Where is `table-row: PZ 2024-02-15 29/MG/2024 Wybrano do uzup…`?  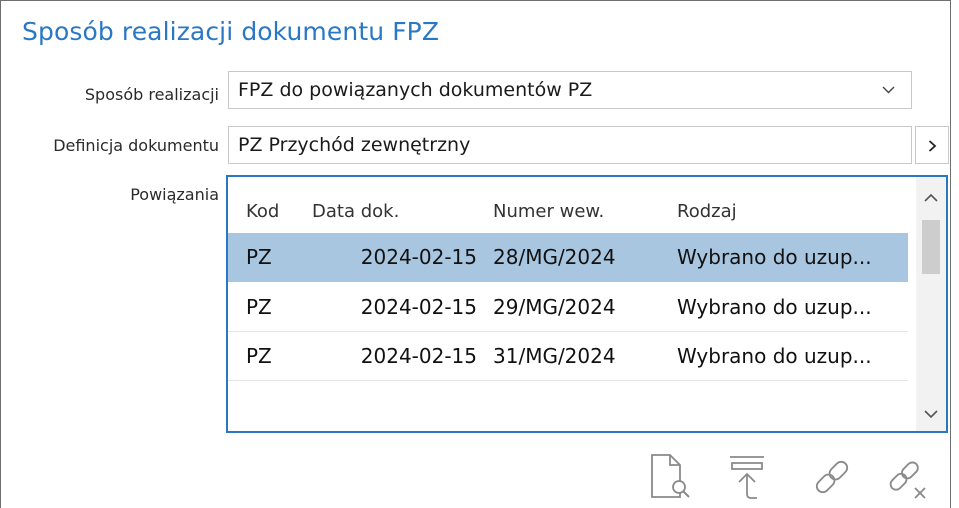
table-row: PZ 2024-02-15 29/MG/2024 Wybrano do uzup… is located at coordinates (568, 307).